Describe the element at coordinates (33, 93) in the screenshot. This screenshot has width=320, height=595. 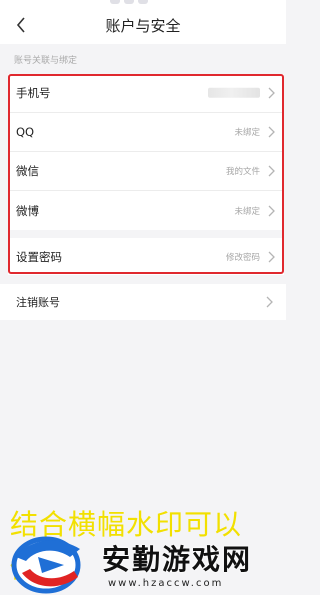
I see `row-label: 手机号` at that location.